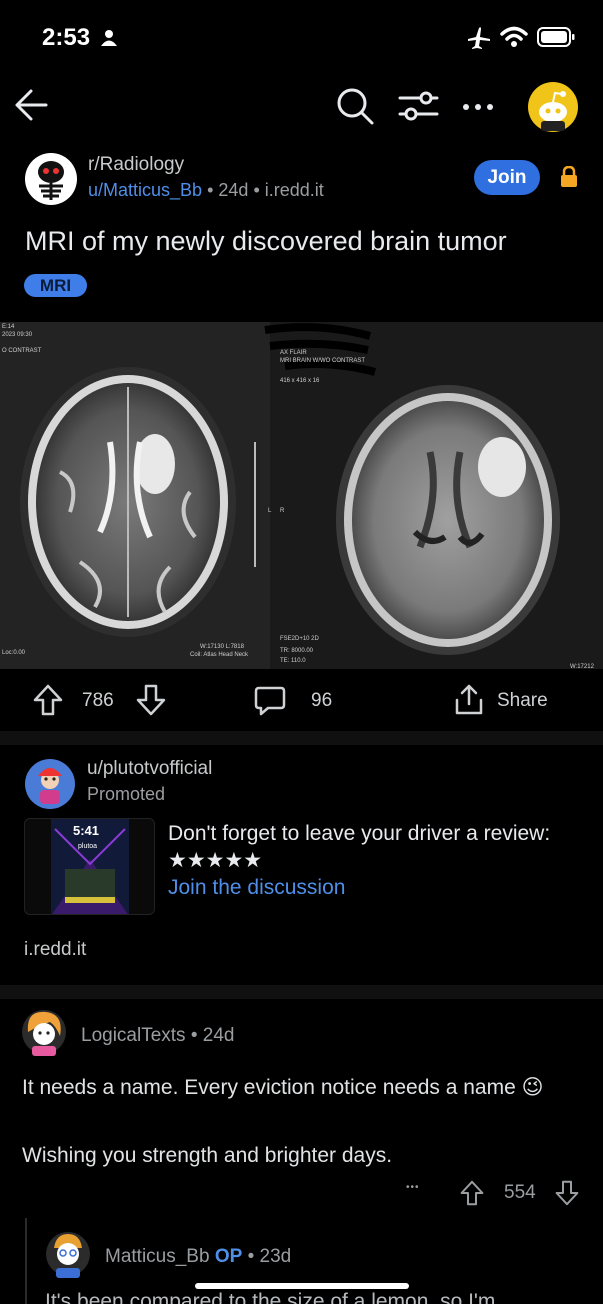 The image size is (603, 1304). I want to click on svg-text: Loc:0.00, so click(14, 653).